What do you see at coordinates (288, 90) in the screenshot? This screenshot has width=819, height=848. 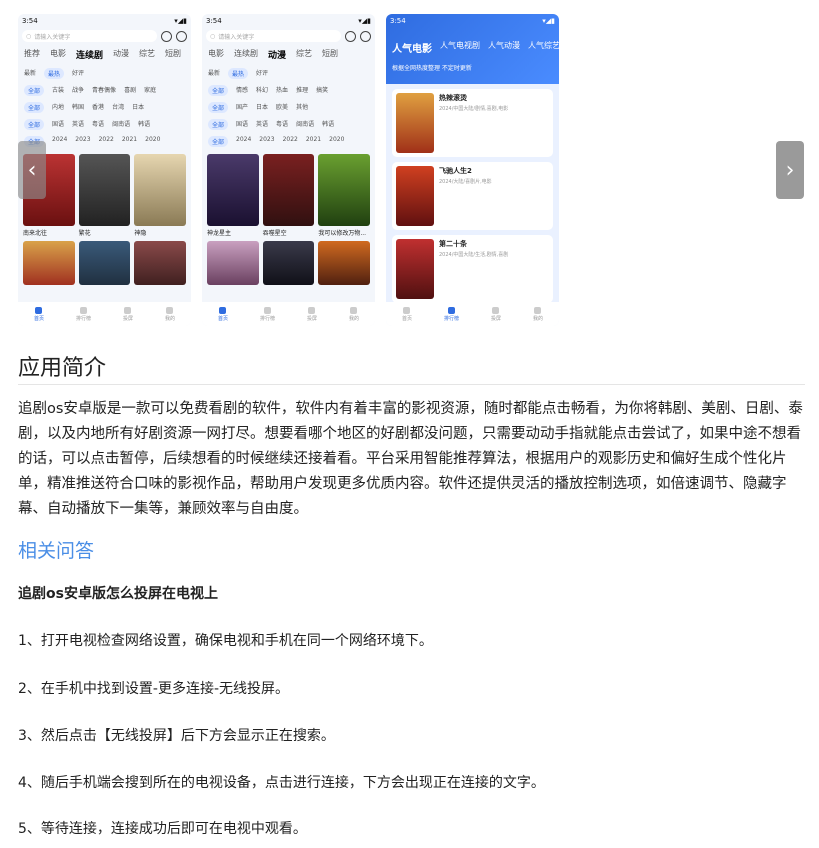 I see `filter-row: 全部 情感 科幻 热血 推理 搞笑` at bounding box center [288, 90].